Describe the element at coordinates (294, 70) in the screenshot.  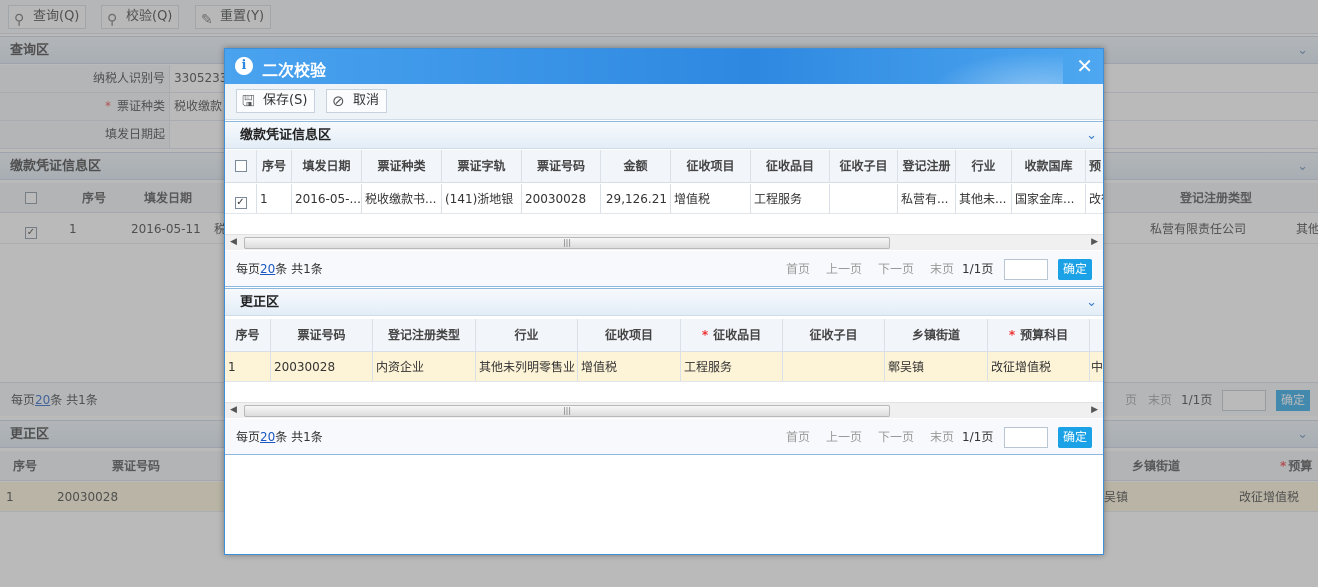
I see `dialog-title: 二次校验` at that location.